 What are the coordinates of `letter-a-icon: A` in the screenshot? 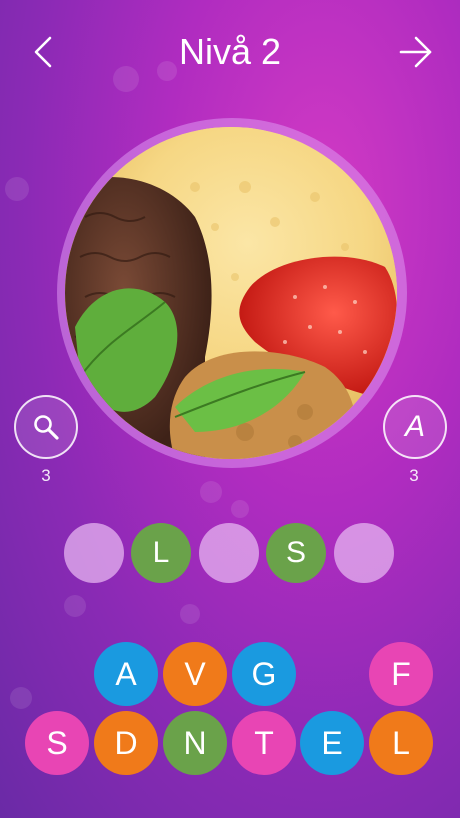 It's located at (414, 426).